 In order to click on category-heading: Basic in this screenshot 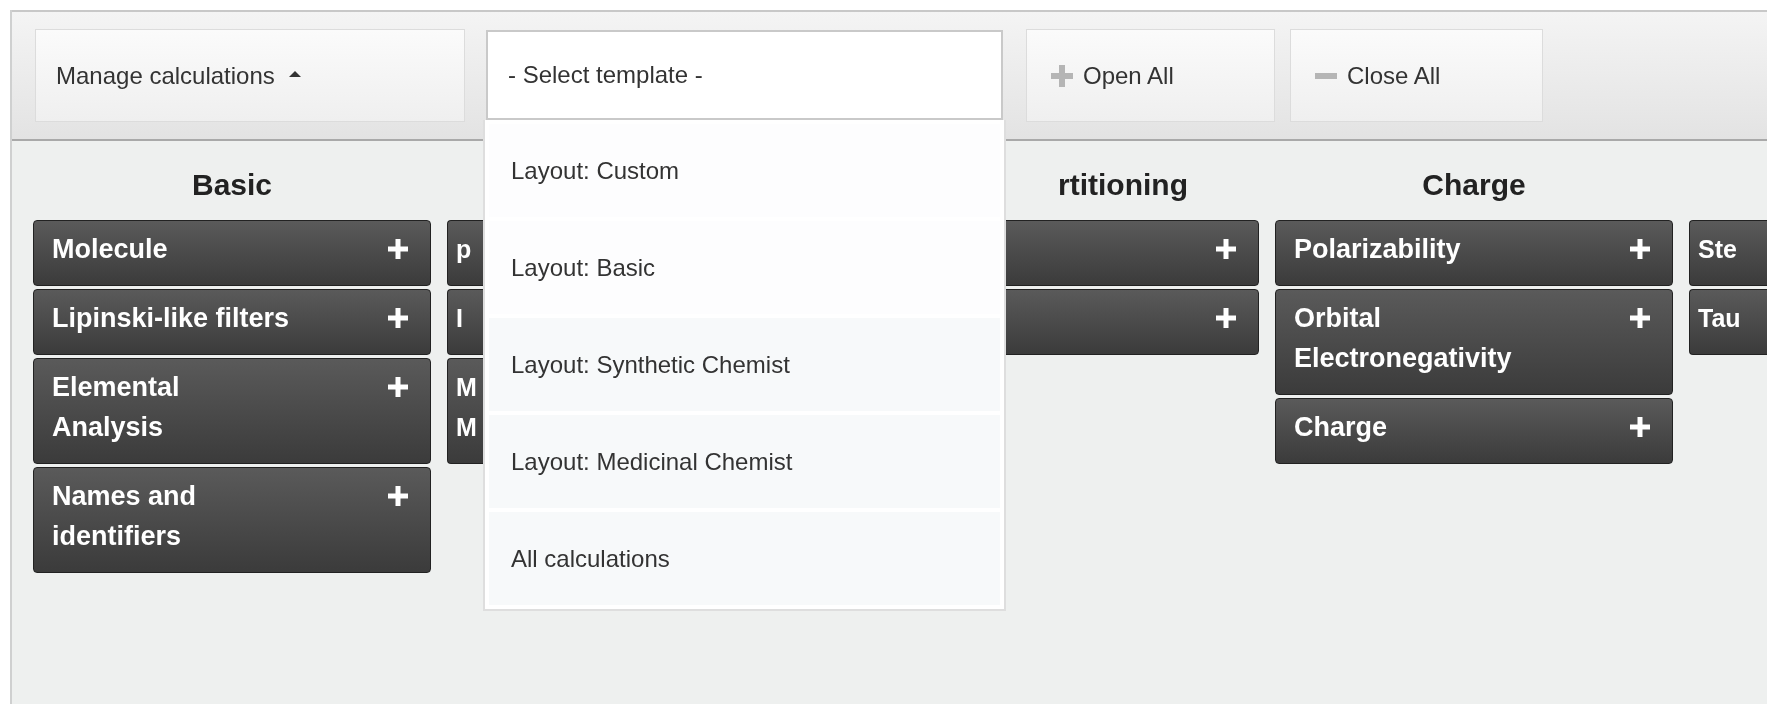, I will do `click(232, 185)`.